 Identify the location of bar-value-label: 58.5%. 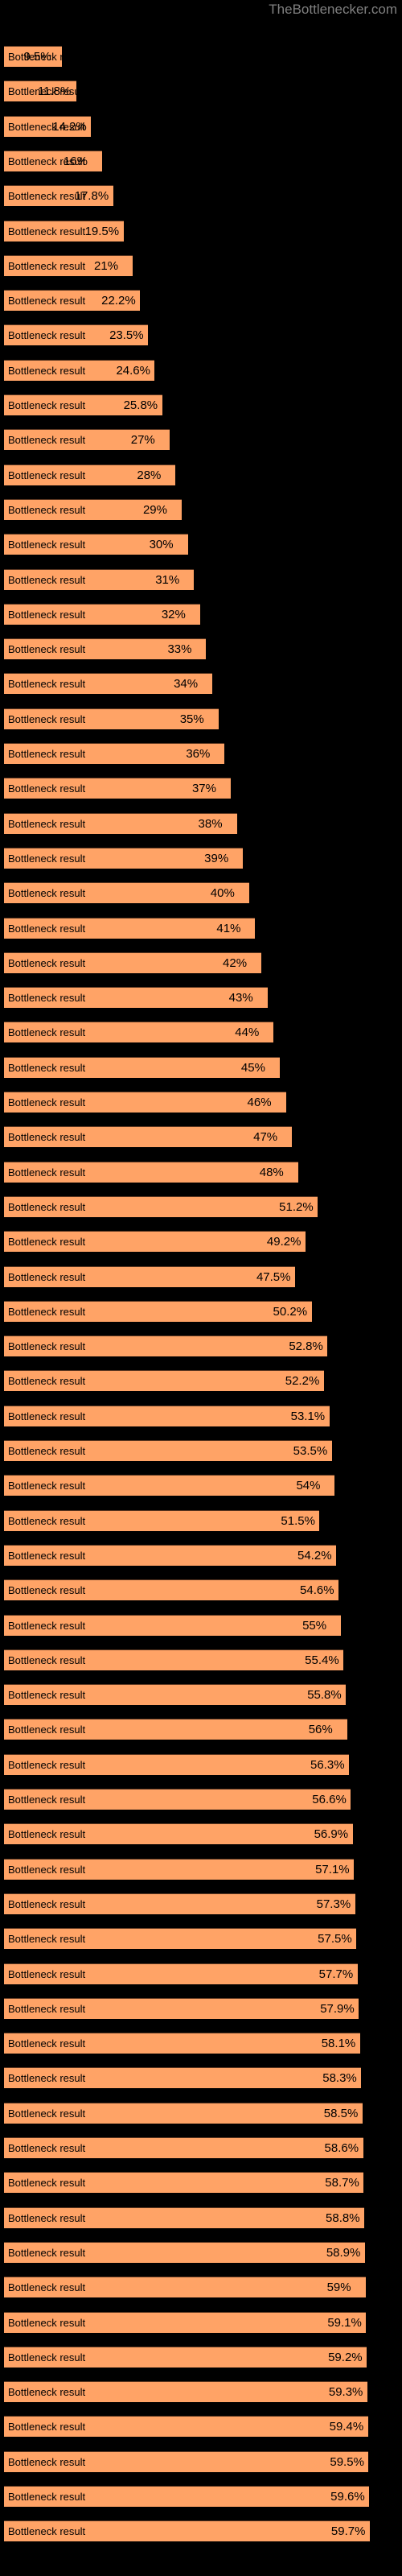
(341, 2113).